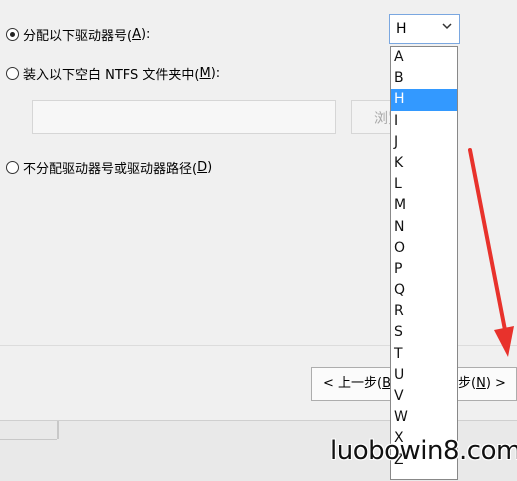 The height and width of the screenshot is (481, 517). What do you see at coordinates (481, 383) in the screenshot?
I see `next-accesskey: N` at bounding box center [481, 383].